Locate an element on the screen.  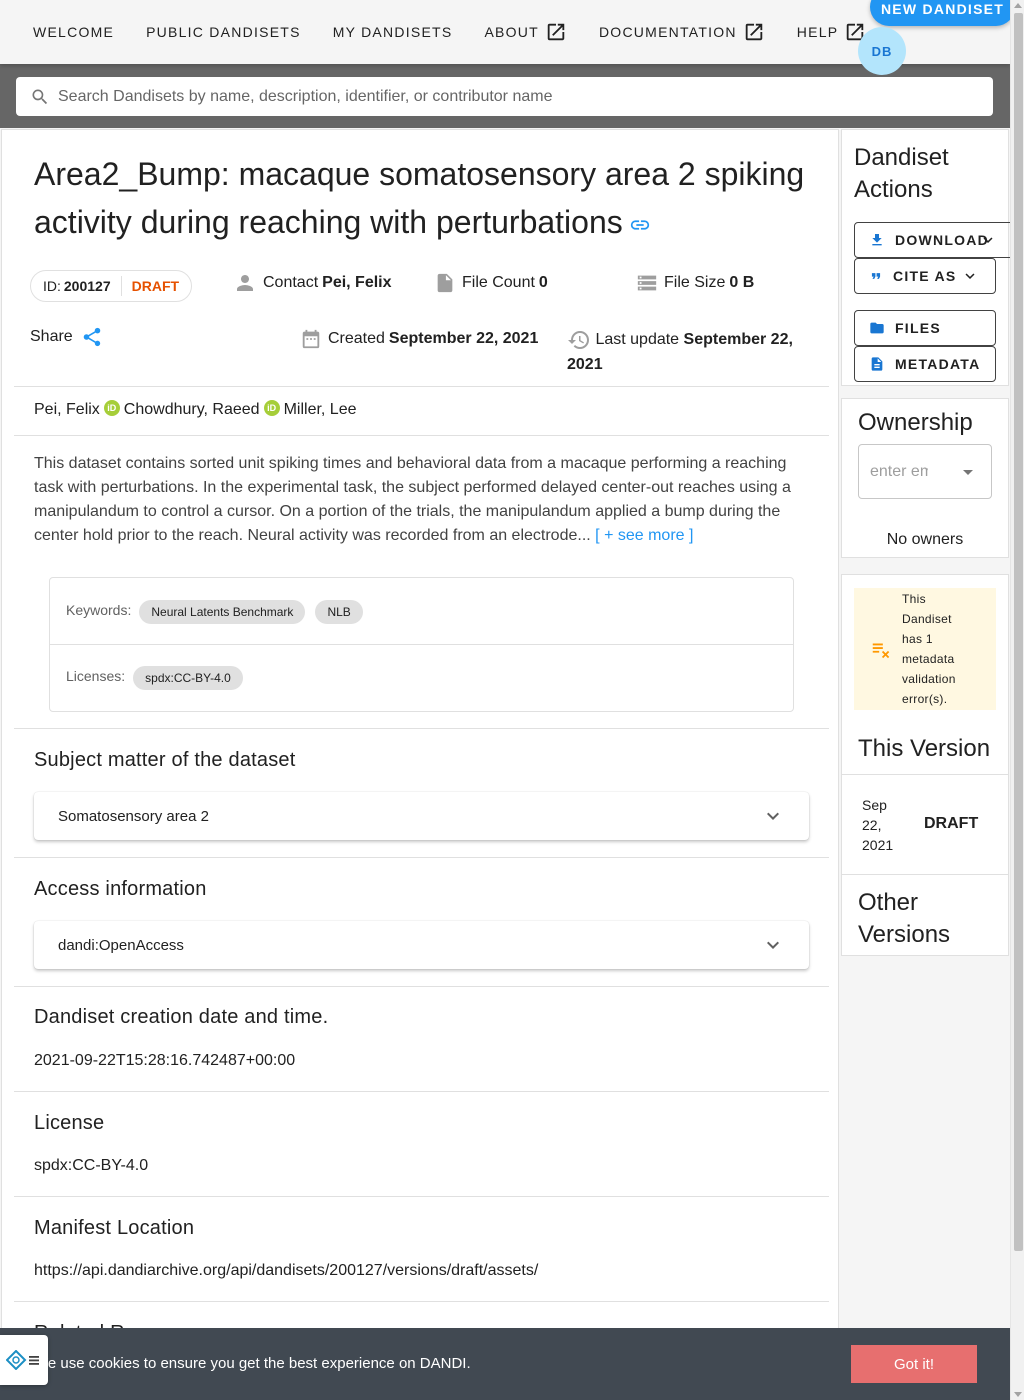
avatar: DB is located at coordinates (882, 51).